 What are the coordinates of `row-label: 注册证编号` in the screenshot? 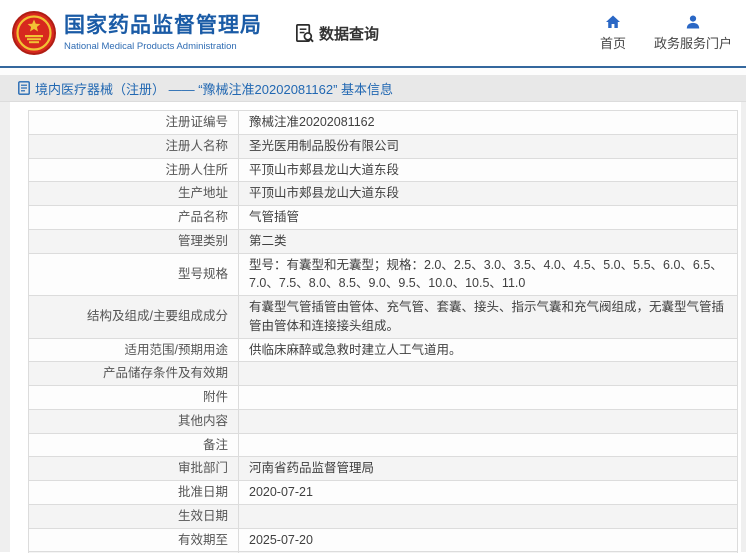 It's located at (133, 122).